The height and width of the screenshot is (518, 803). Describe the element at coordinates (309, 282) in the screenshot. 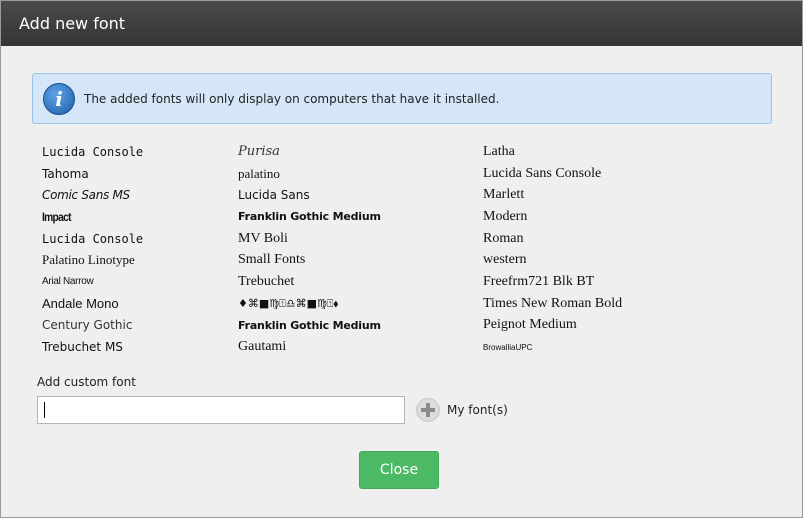

I see `font-option: Trebuchet` at that location.